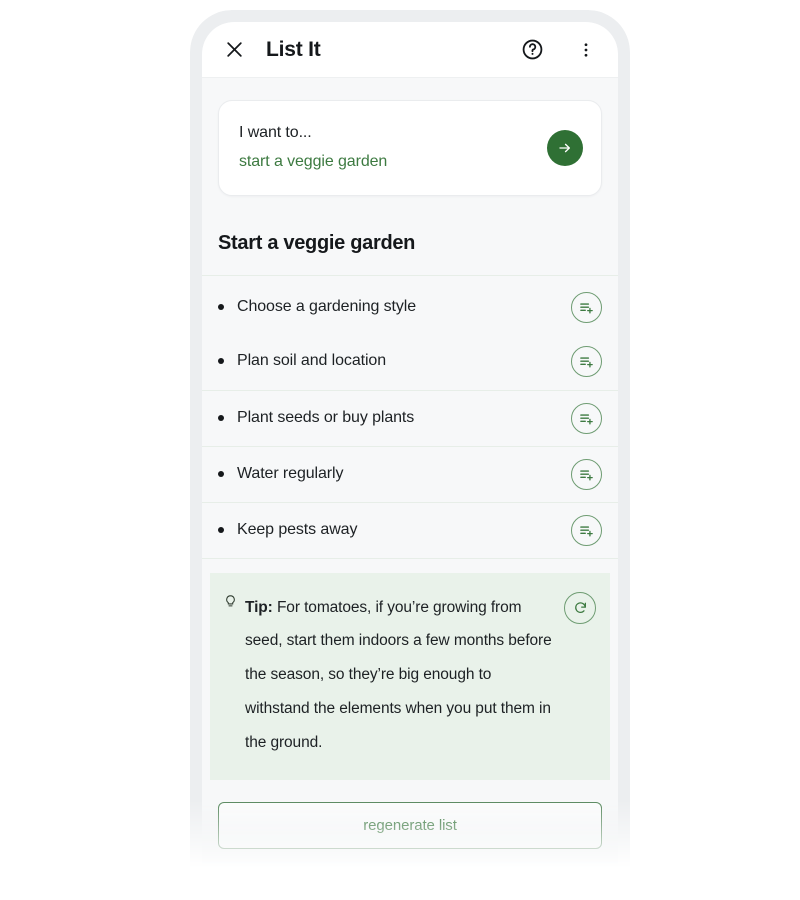  Describe the element at coordinates (580, 607) in the screenshot. I see `refresh-icon` at that location.